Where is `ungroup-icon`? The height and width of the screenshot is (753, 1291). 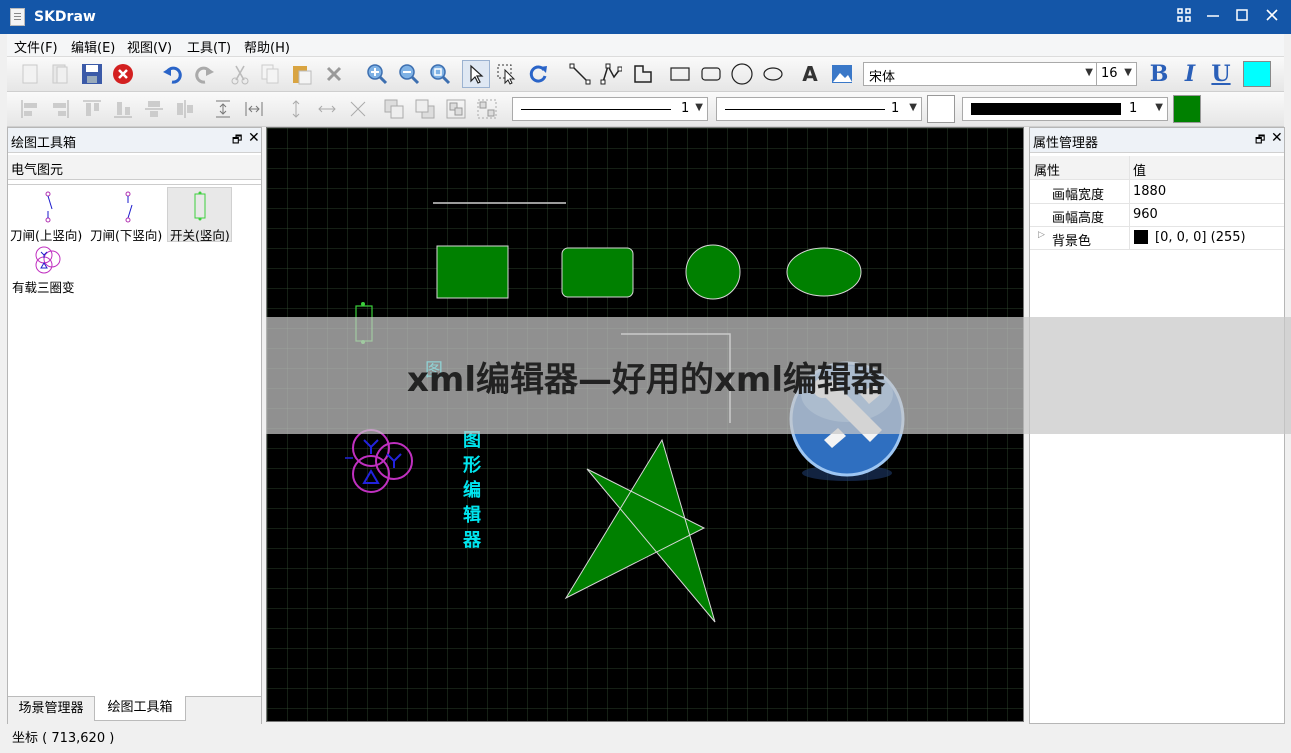 ungroup-icon is located at coordinates (487, 109).